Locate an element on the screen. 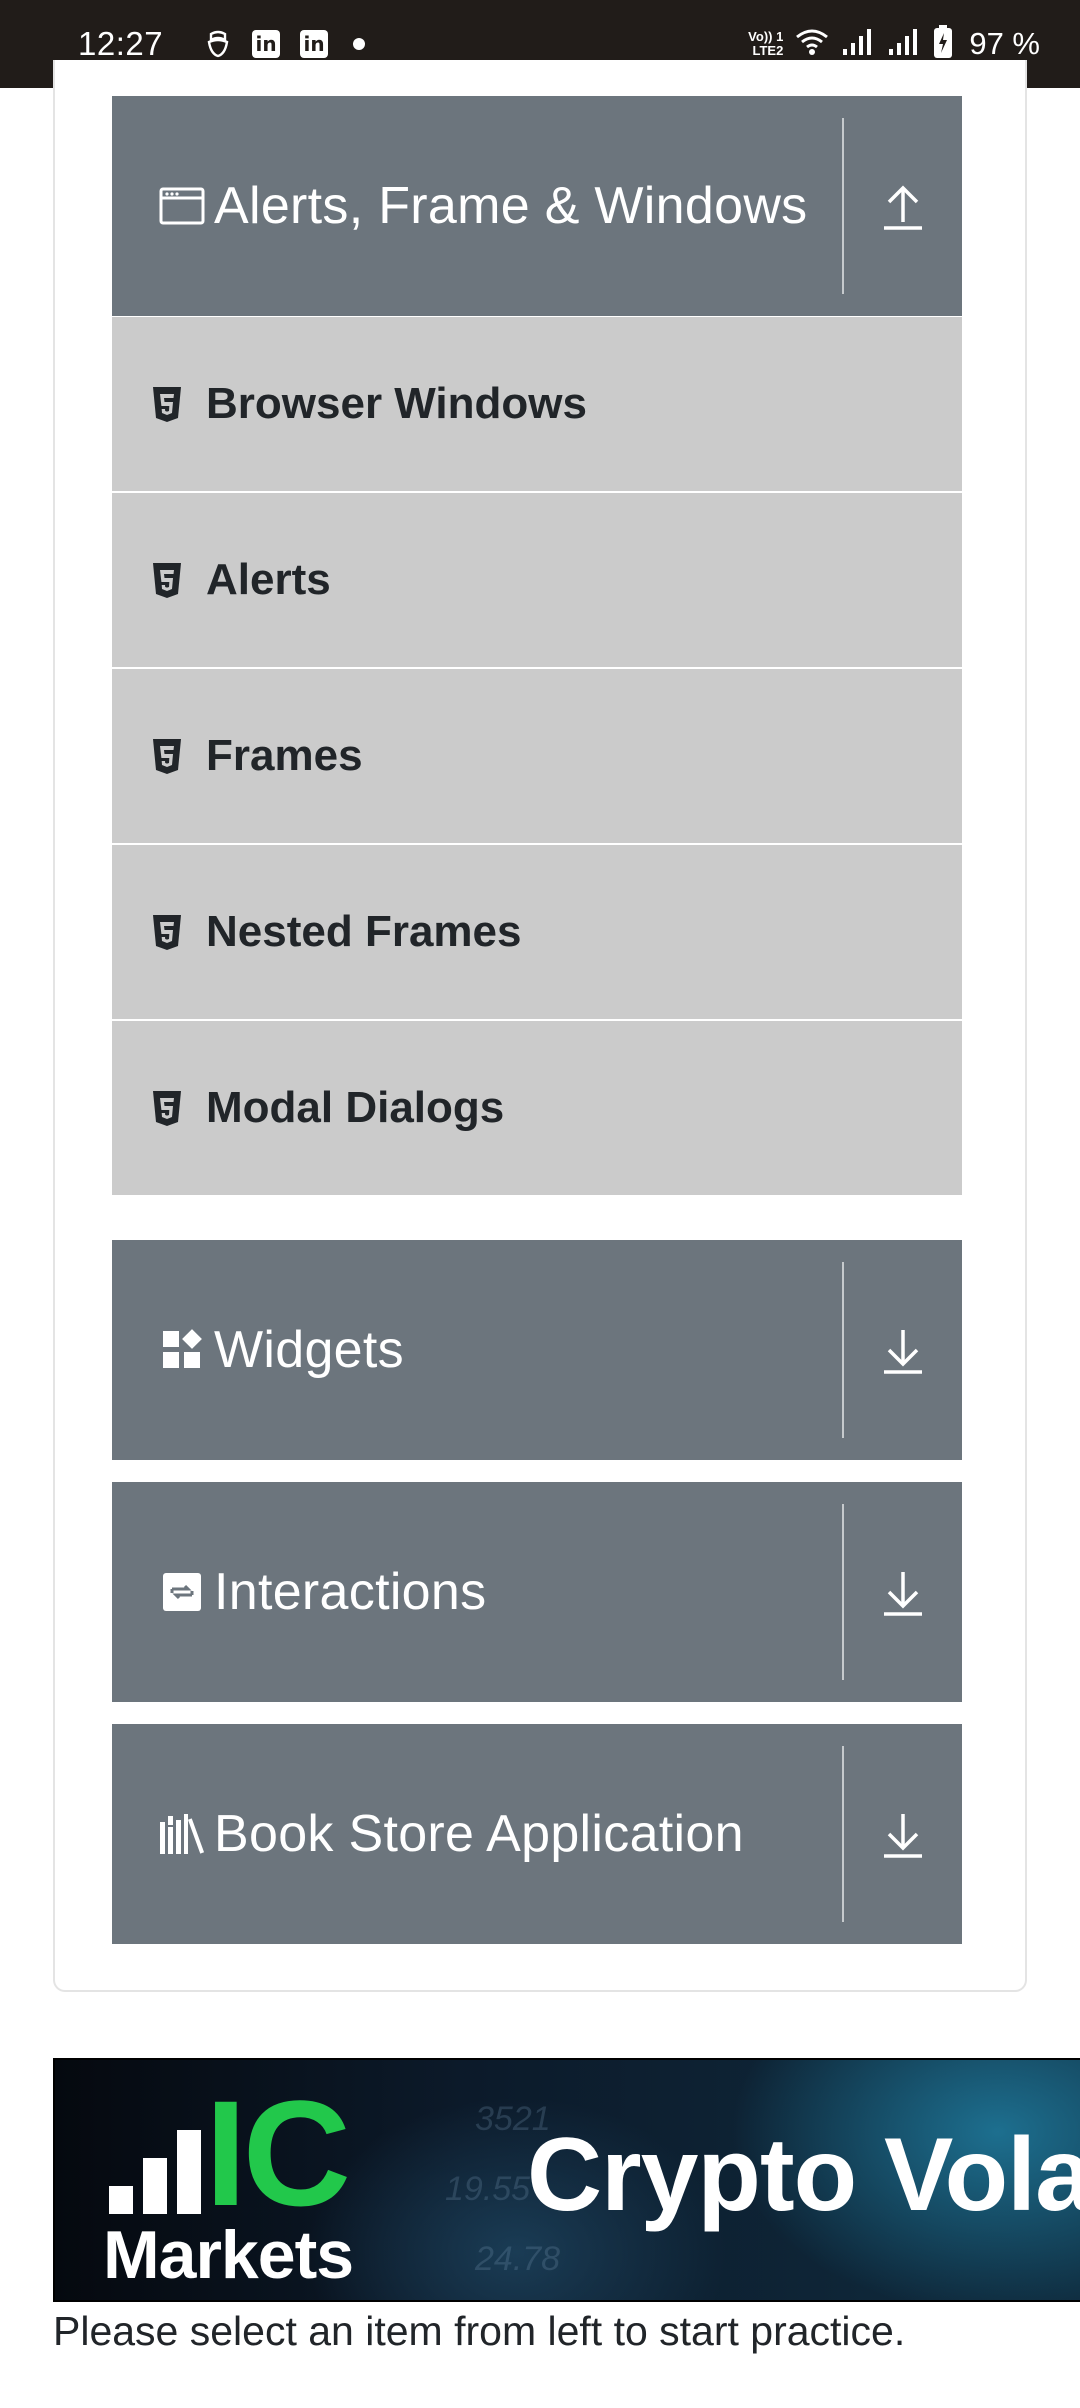  dot-icon is located at coordinates (359, 44).